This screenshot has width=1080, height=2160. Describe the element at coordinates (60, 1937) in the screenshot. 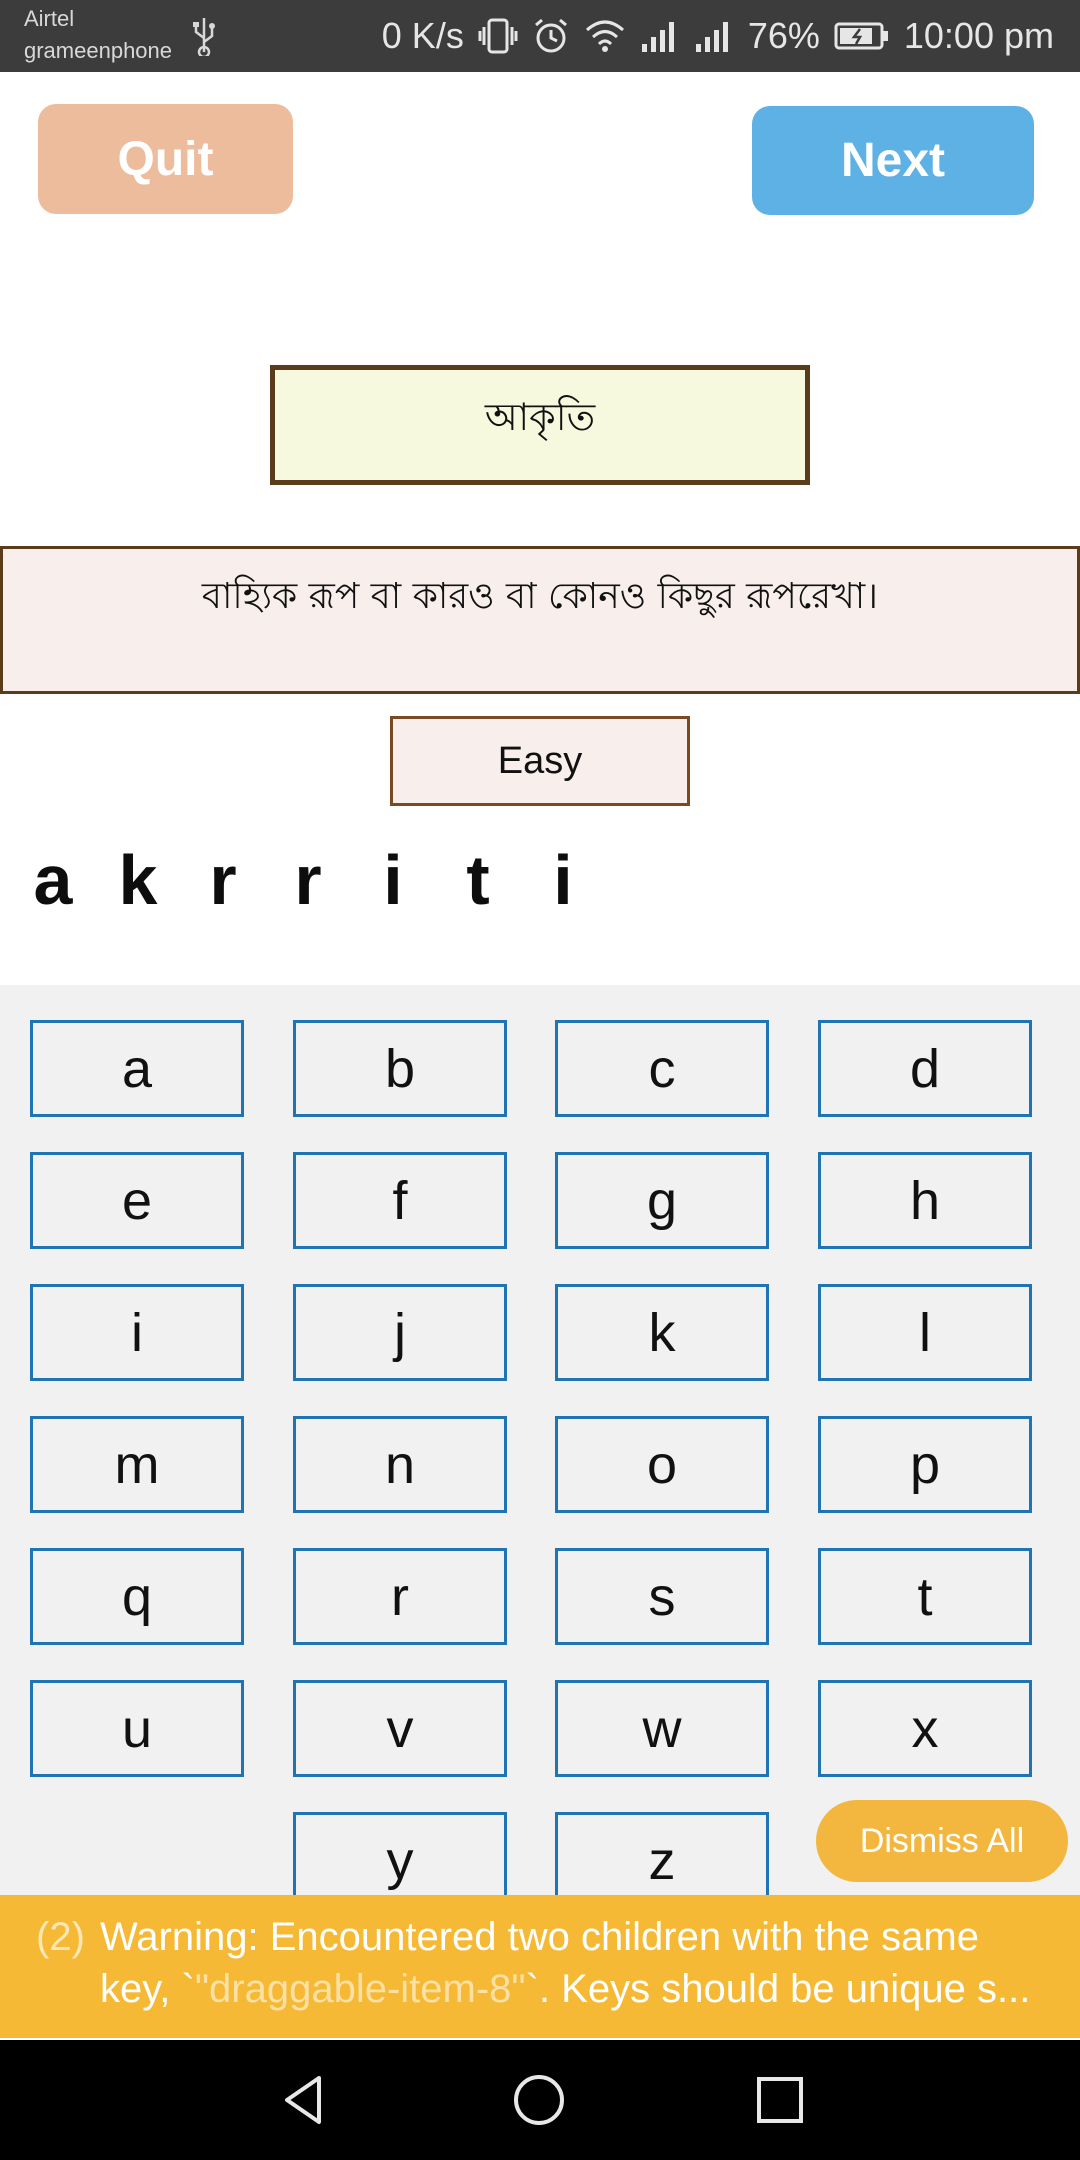

I see `warning-count: (2)` at that location.